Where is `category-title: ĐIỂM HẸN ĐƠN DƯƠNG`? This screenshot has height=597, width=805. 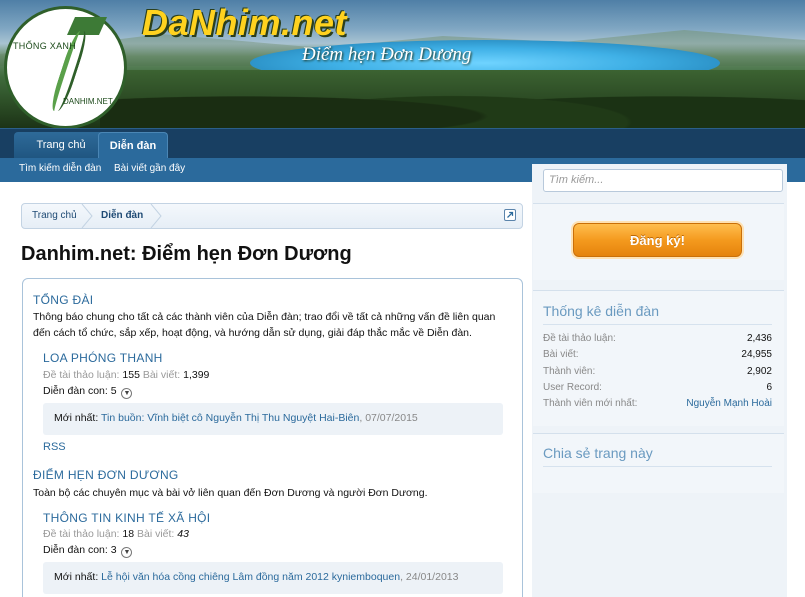 category-title: ĐIỂM HẸN ĐƠN DƯƠNG is located at coordinates (106, 475).